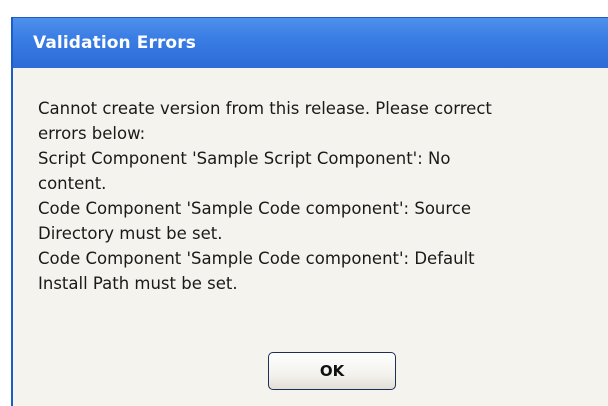 This screenshot has width=608, height=406. I want to click on message-line: content., so click(72, 183).